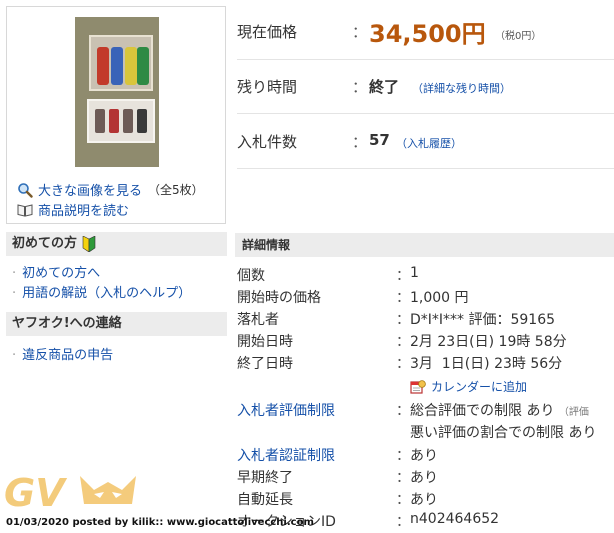 This screenshot has height=533, width=614. Describe the element at coordinates (117, 92) in the screenshot. I see `item-photo` at that location.